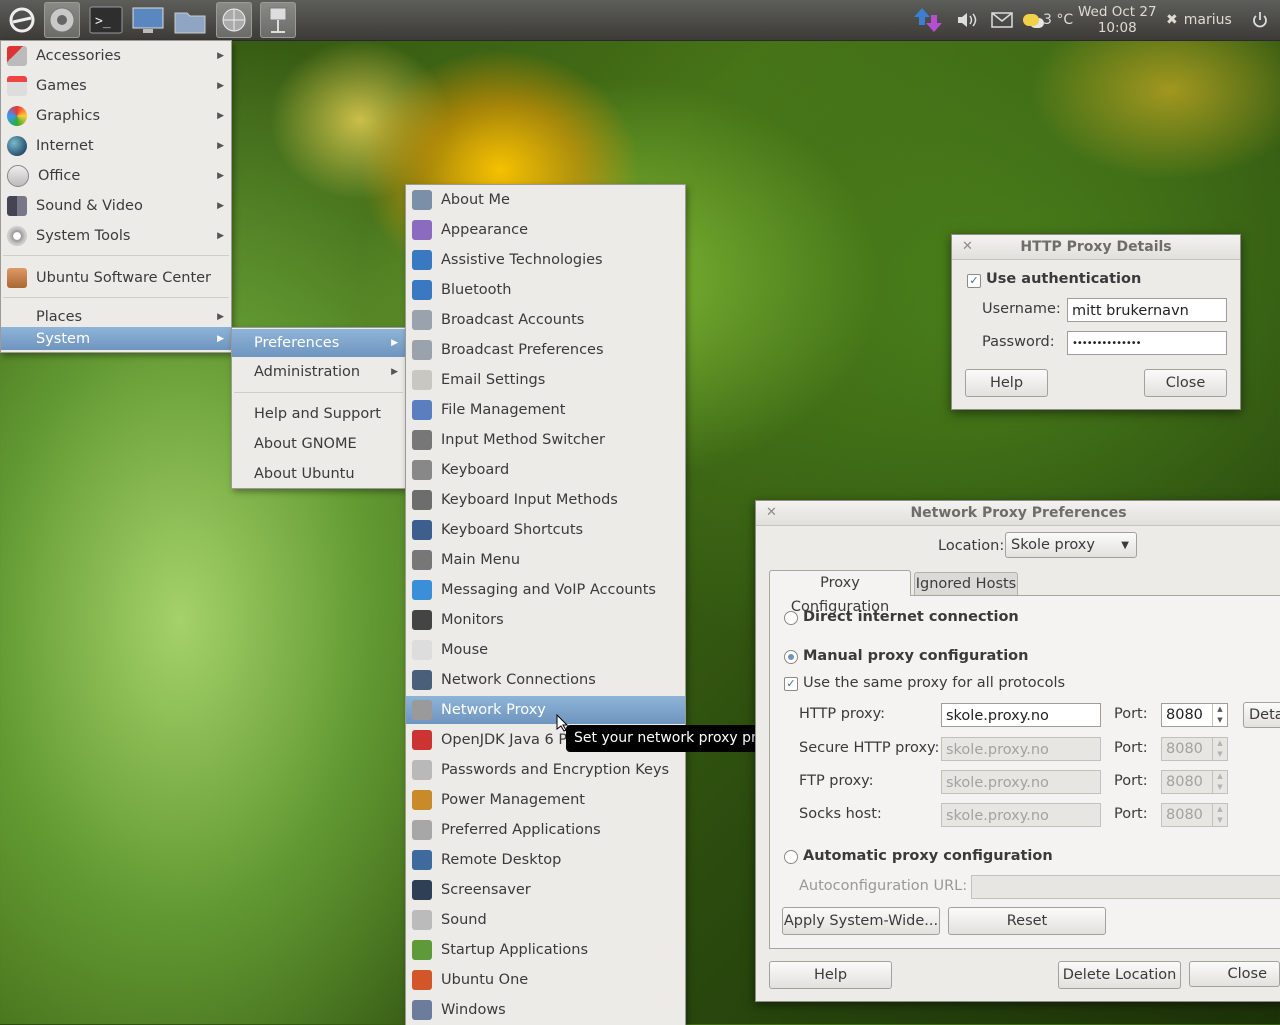 The height and width of the screenshot is (1025, 1280). I want to click on menu-item-administration: Administration ▶, so click(318, 372).